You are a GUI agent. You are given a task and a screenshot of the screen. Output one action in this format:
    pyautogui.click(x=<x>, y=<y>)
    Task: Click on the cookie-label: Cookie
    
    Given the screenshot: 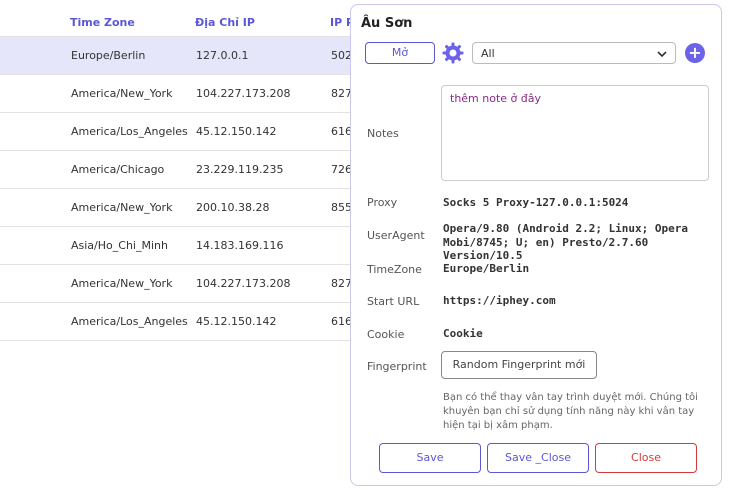 What is the action you would take?
    pyautogui.click(x=386, y=334)
    